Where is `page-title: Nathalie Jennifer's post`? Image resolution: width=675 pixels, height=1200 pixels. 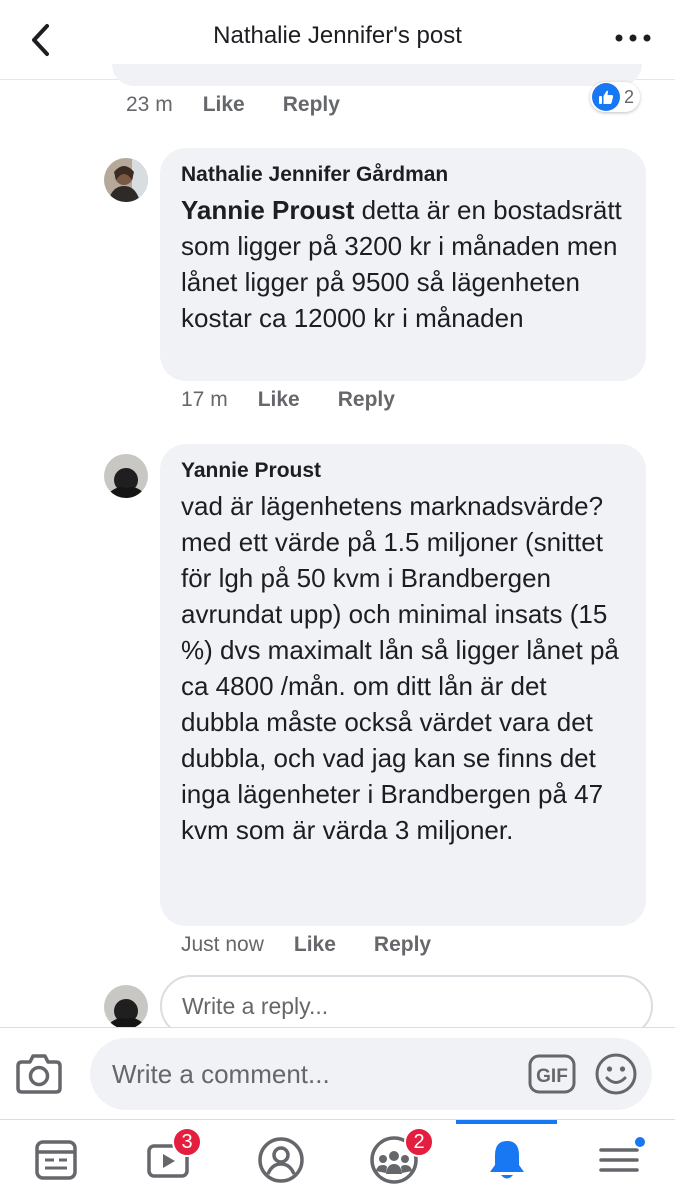 page-title: Nathalie Jennifer's post is located at coordinates (337, 35).